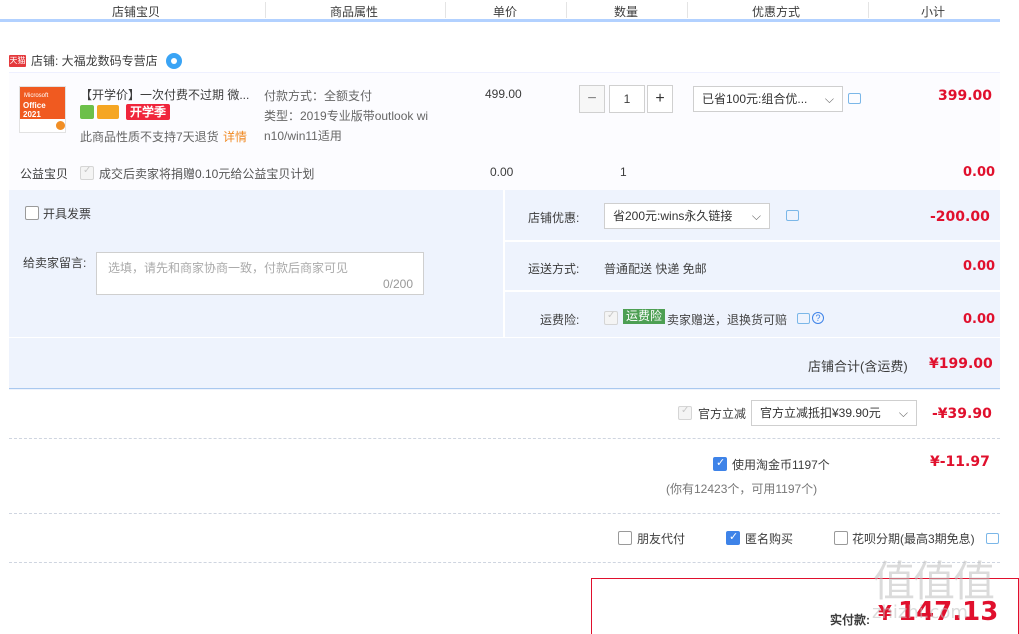  Describe the element at coordinates (979, 319) in the screenshot. I see `insurance-amount: 0.00` at that location.